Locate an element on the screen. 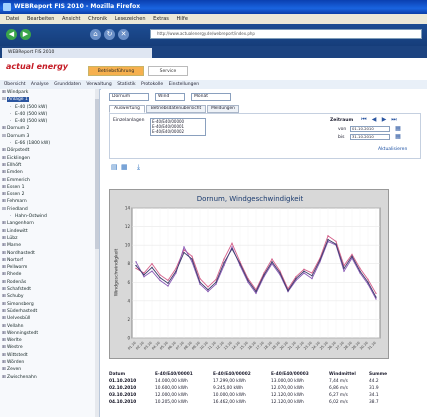  home-icon: ⌂ is located at coordinates (95, 34).